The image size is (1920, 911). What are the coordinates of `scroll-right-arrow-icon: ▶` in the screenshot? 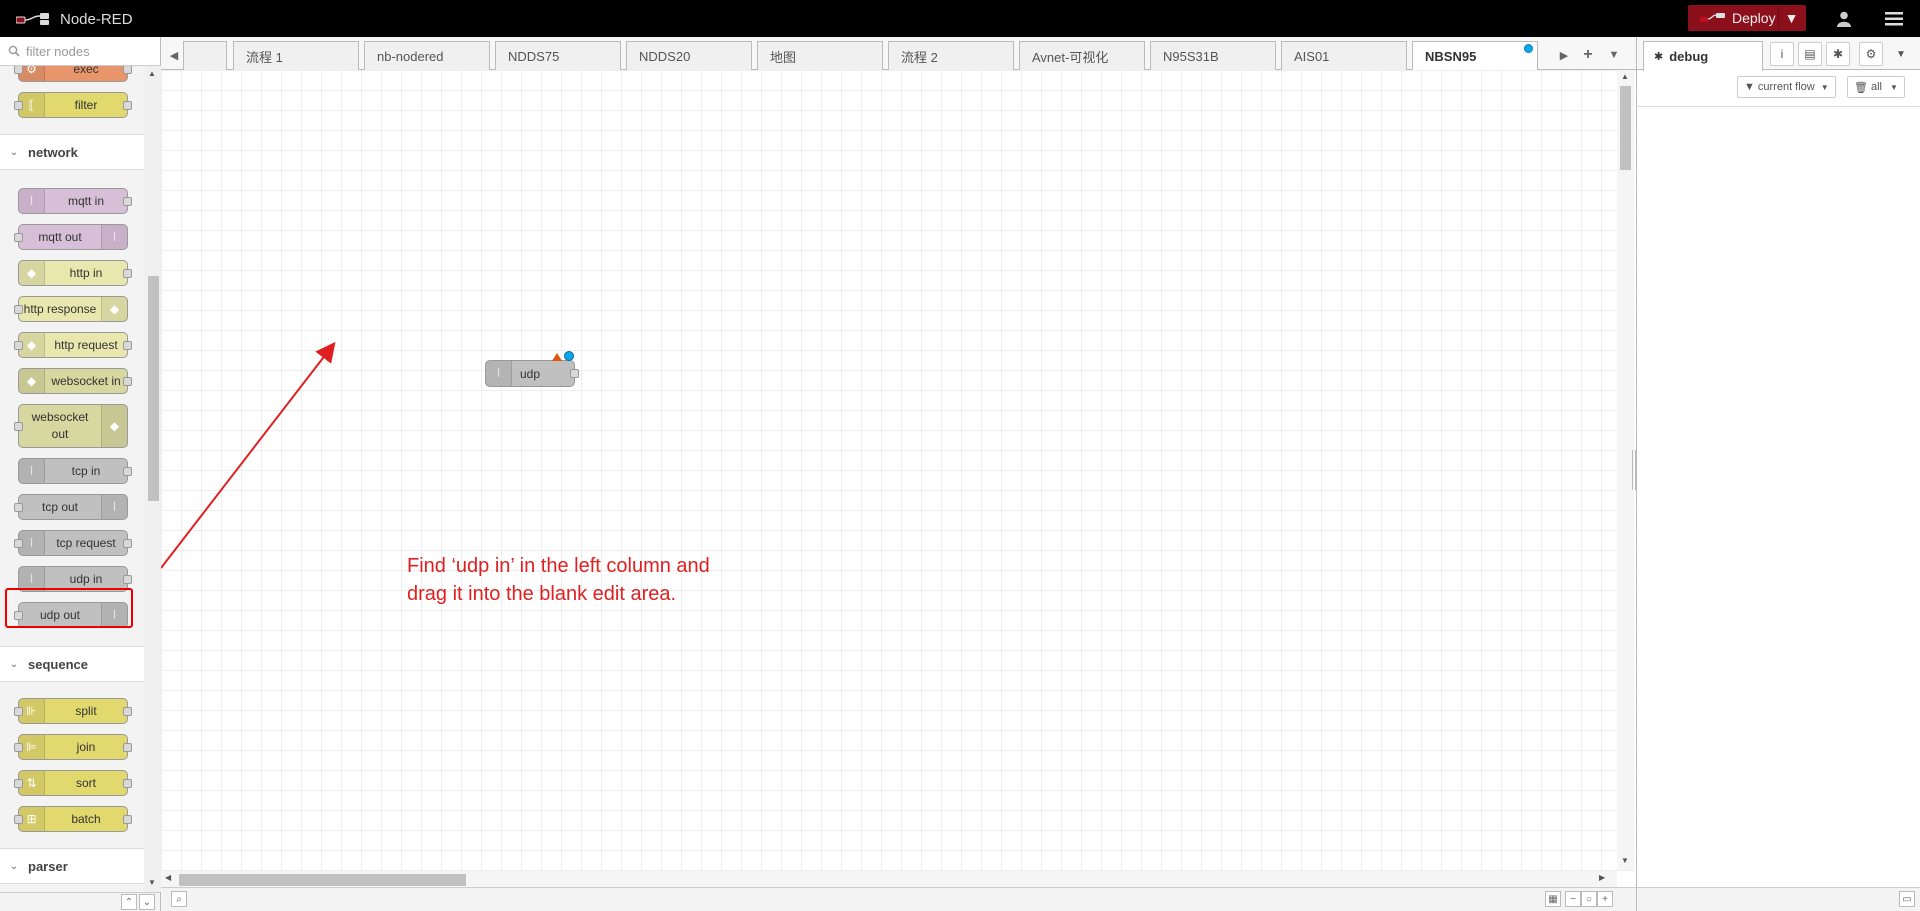 It's located at (1602, 877).